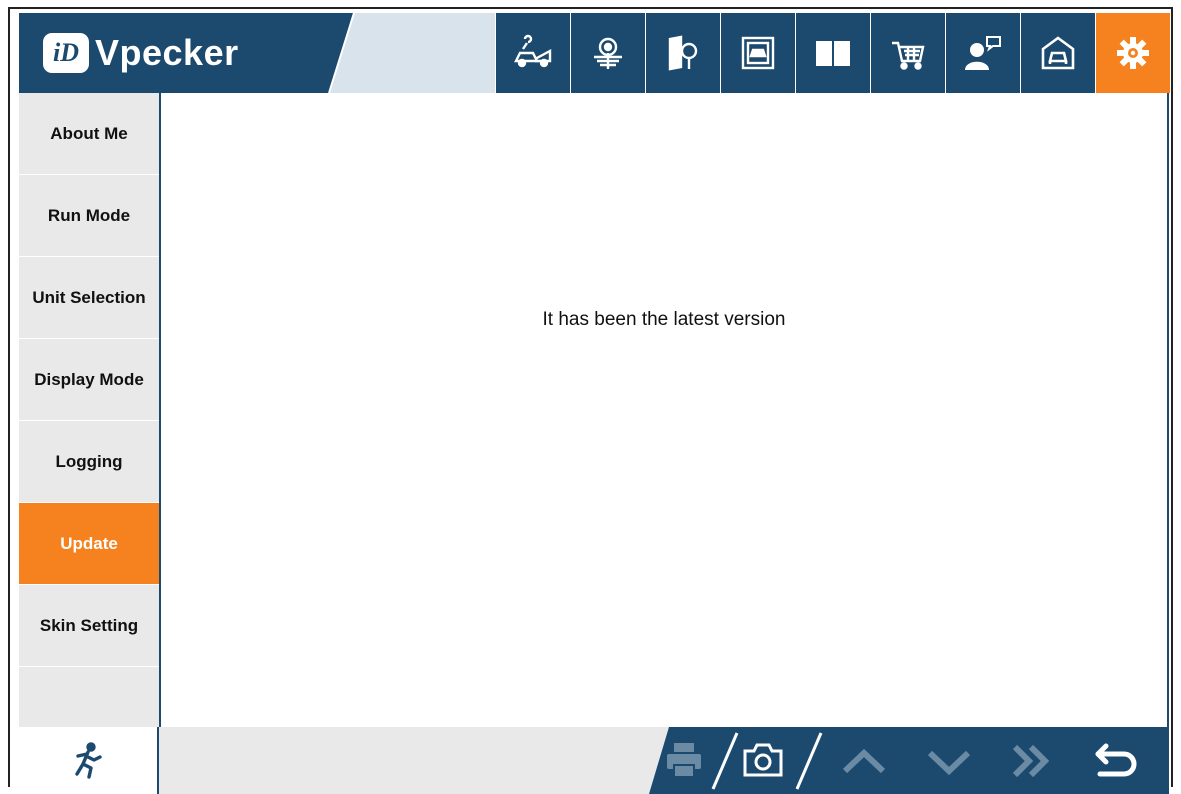  I want to click on top-toolbar, so click(832, 53).